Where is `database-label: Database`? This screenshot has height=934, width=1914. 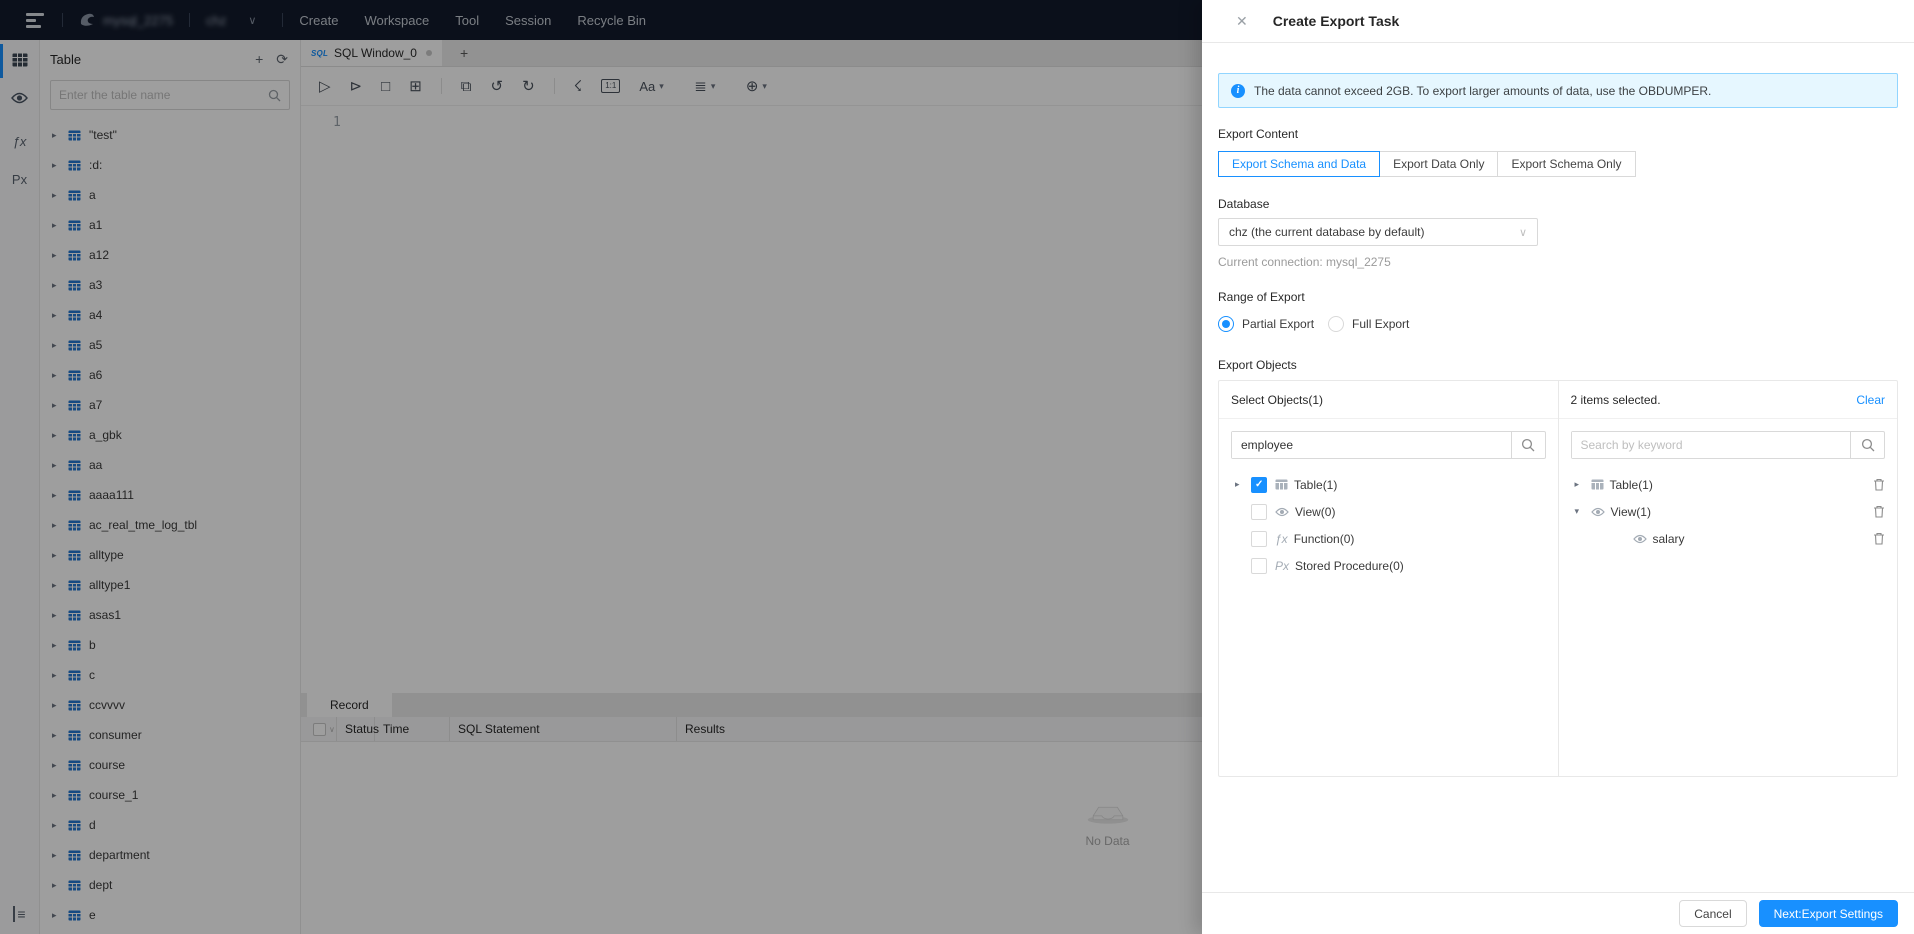
database-label: Database is located at coordinates (1244, 204).